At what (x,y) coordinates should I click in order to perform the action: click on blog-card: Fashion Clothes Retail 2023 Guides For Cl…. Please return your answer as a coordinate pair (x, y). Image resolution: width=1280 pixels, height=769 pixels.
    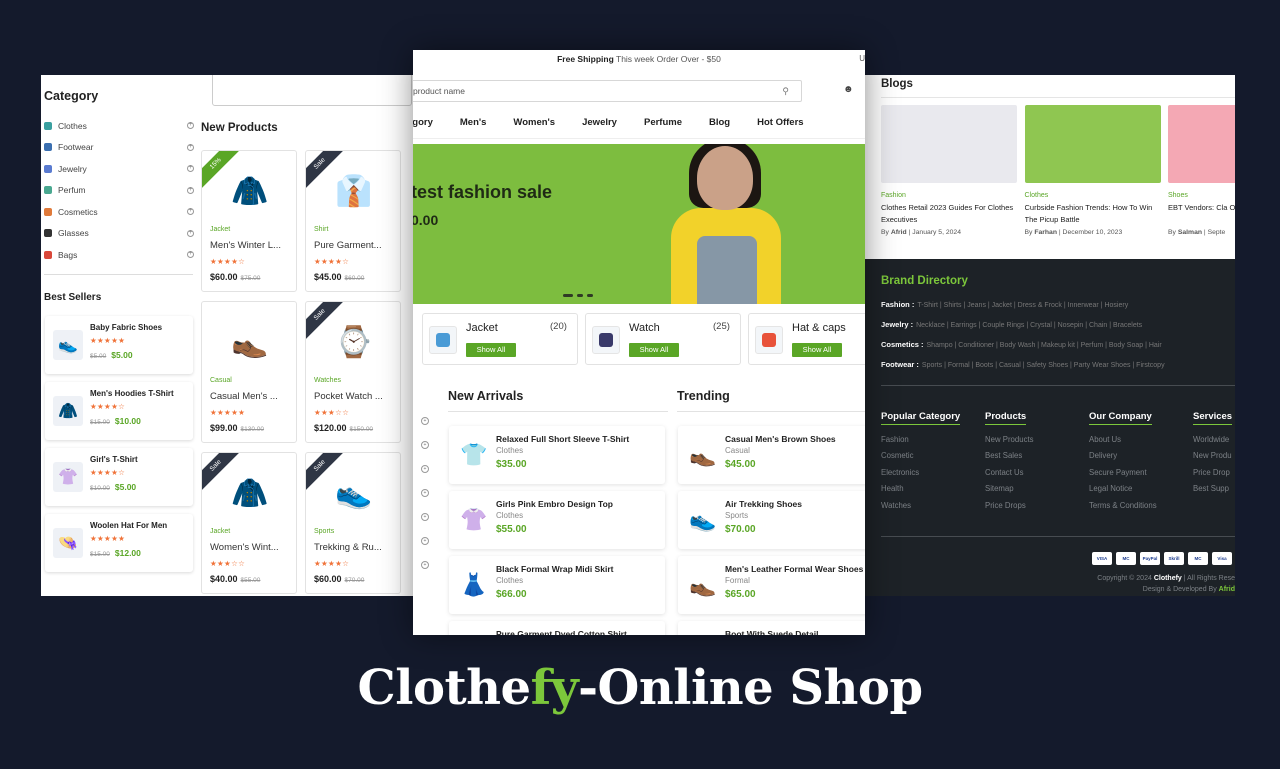
    Looking at the image, I should click on (949, 170).